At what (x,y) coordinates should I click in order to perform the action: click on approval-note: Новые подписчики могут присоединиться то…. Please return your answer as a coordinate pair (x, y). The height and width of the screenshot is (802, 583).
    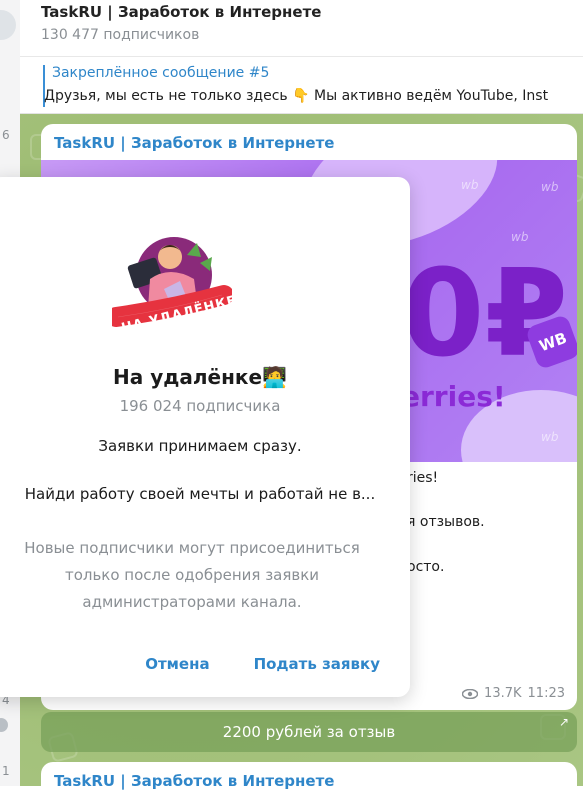
    Looking at the image, I should click on (192, 575).